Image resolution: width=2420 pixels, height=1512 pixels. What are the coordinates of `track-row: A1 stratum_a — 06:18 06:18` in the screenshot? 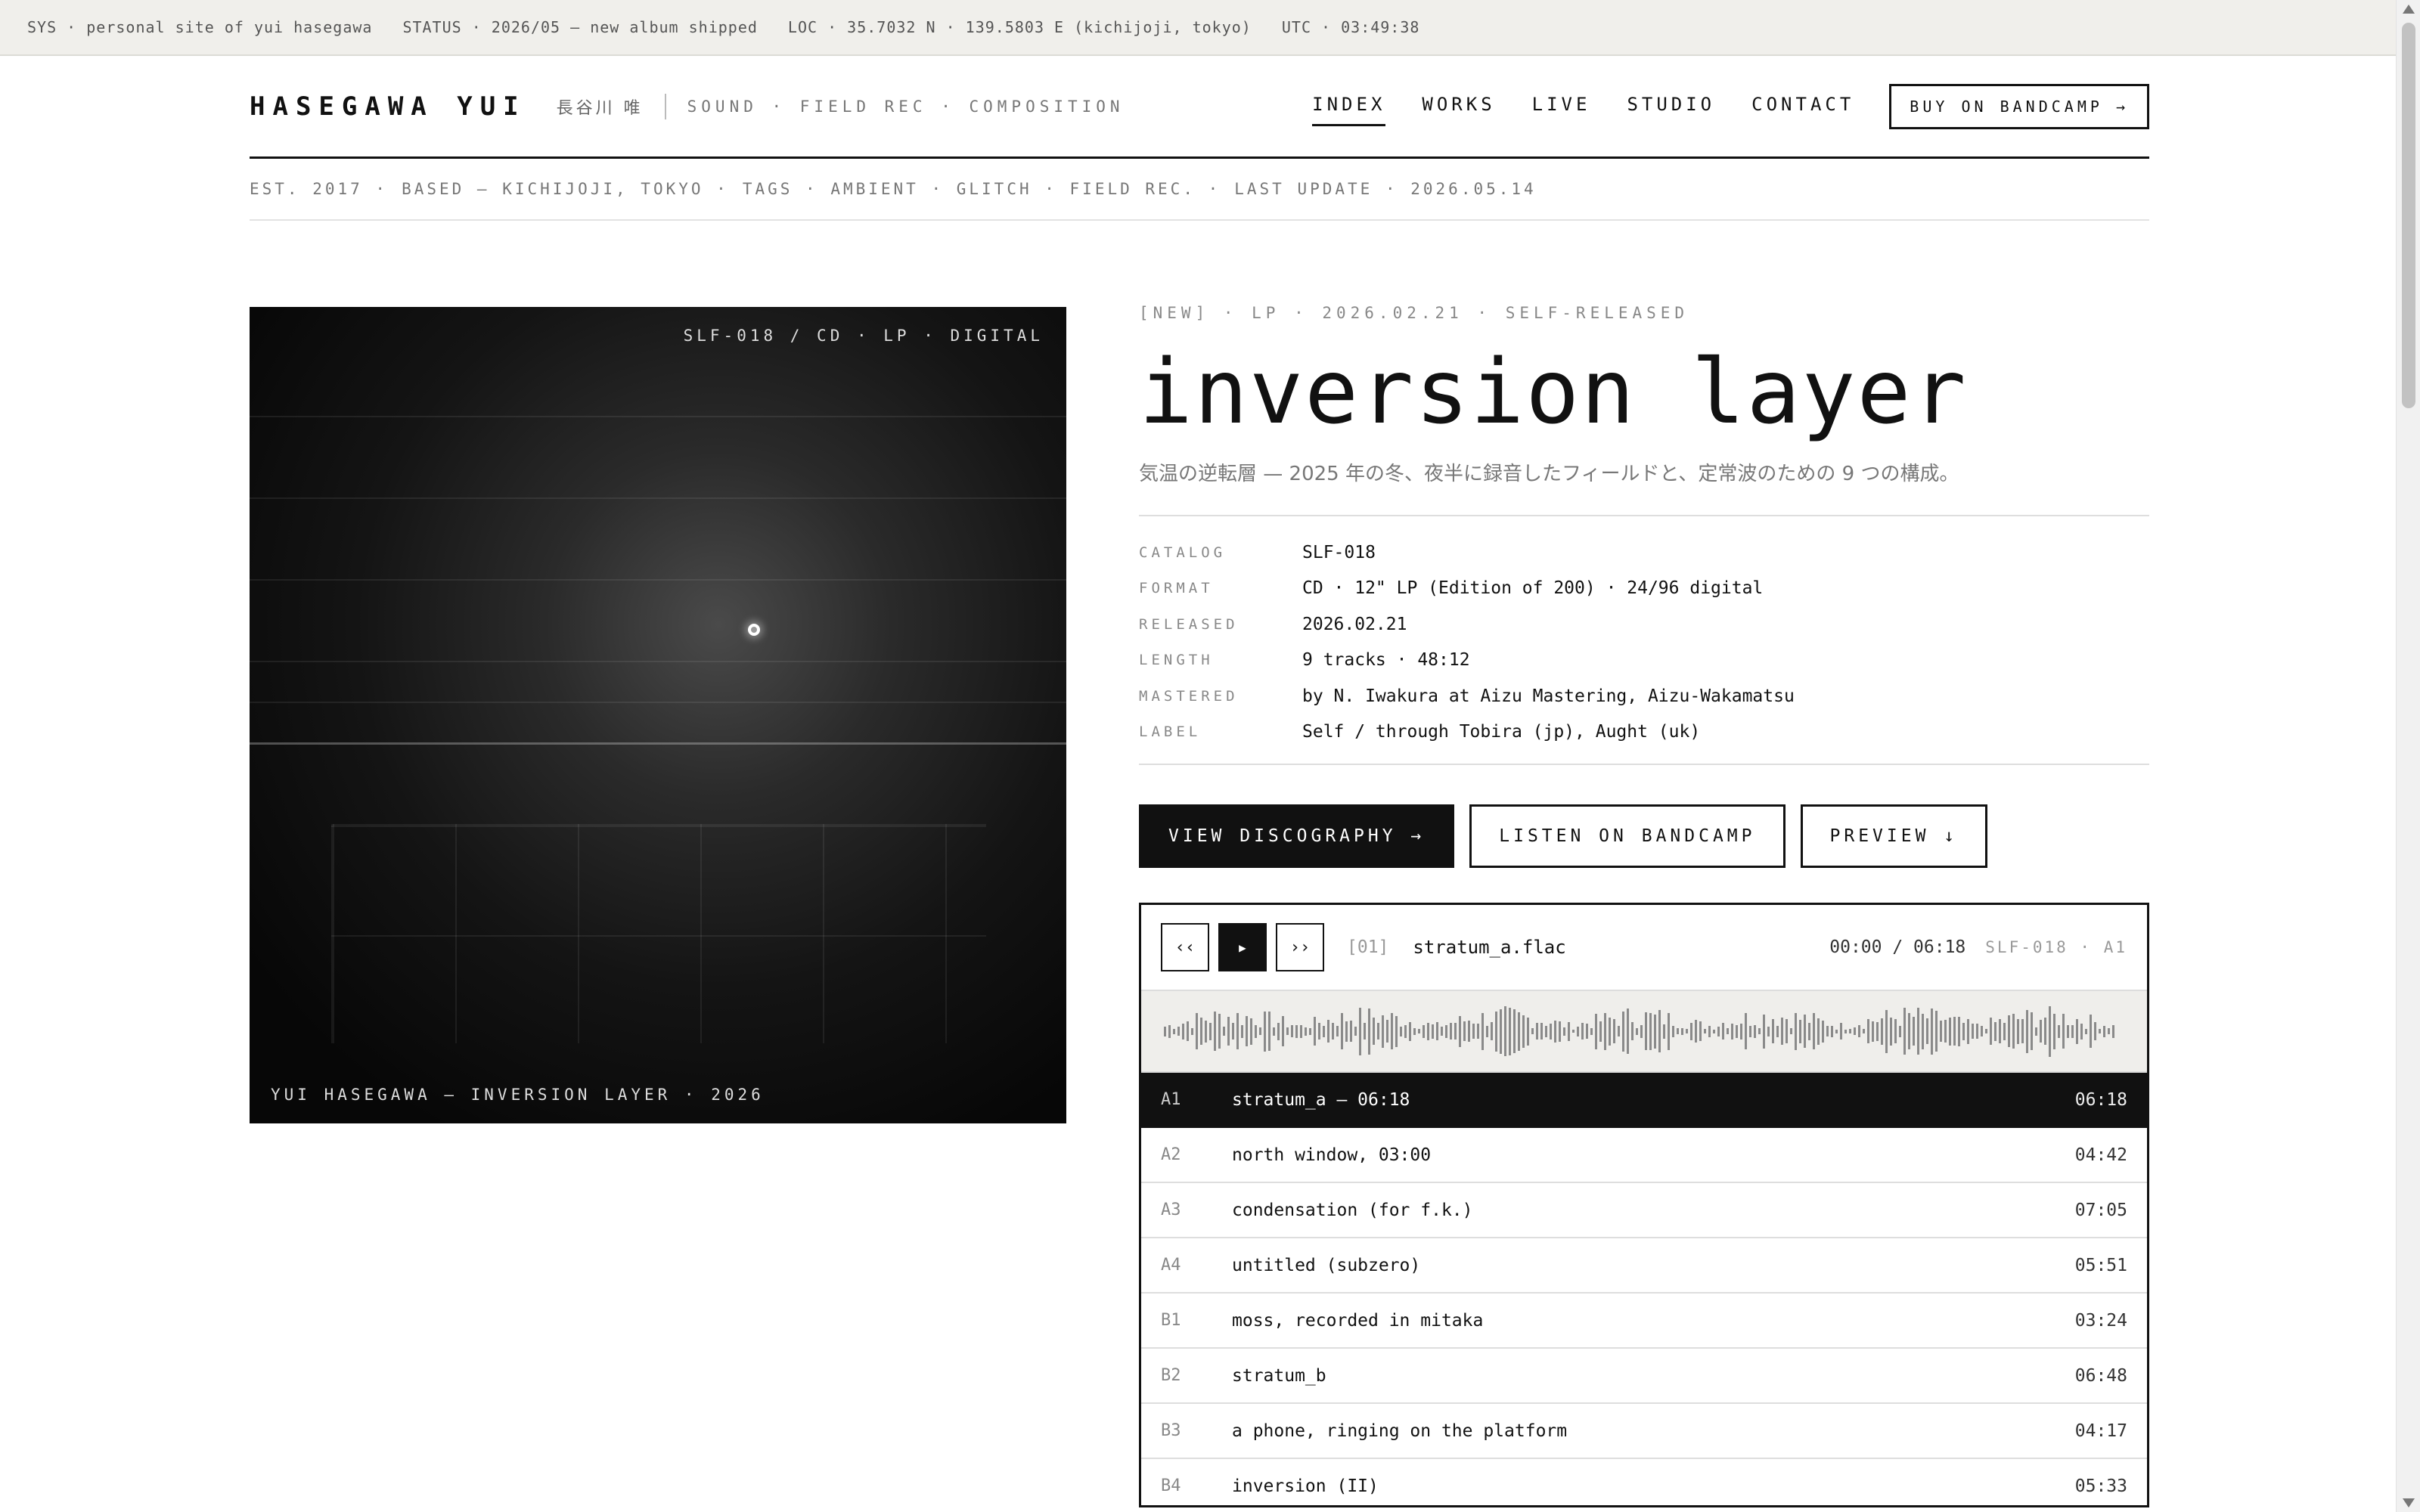 It's located at (1644, 1100).